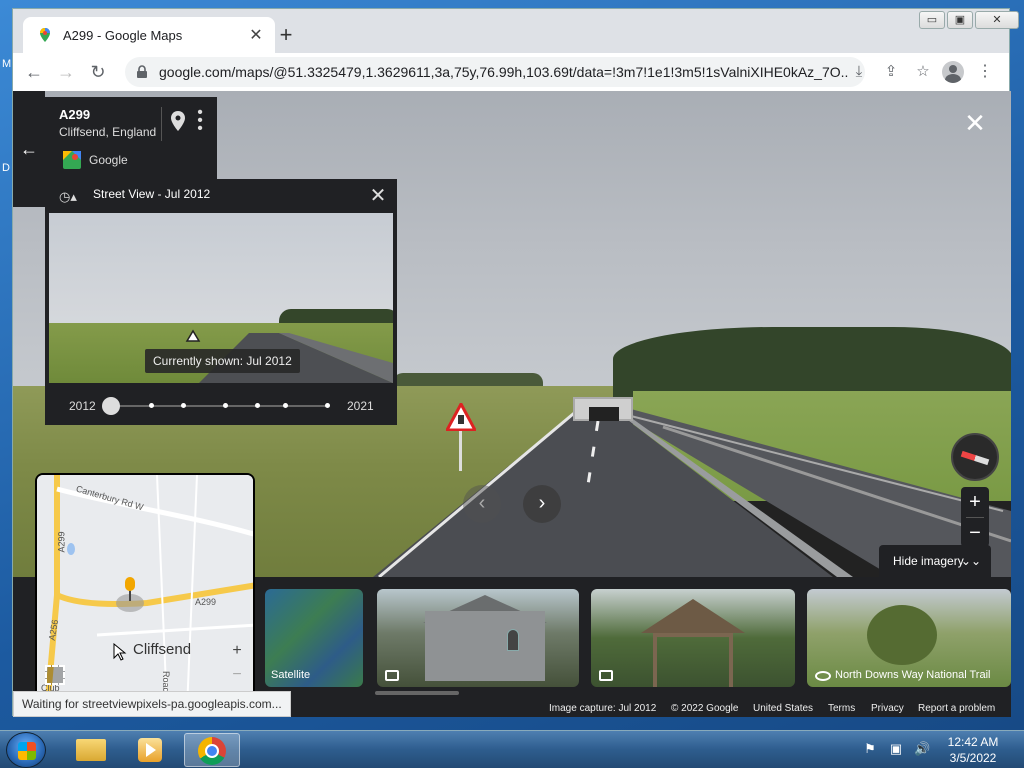 The width and height of the screenshot is (1024, 768). Describe the element at coordinates (956, 708) in the screenshot. I see `report-problem-link: Report a problem` at that location.